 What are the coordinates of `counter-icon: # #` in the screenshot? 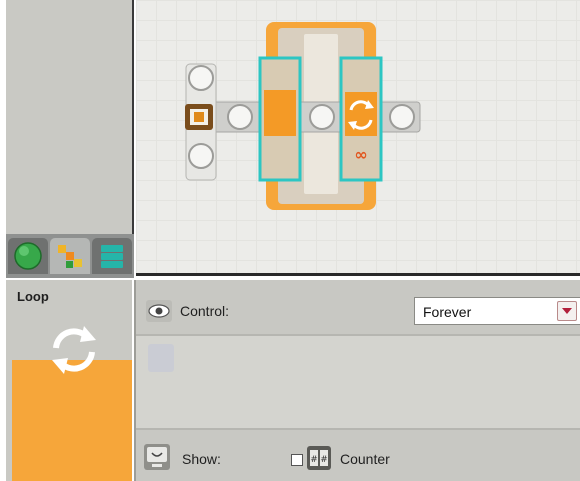 It's located at (319, 458).